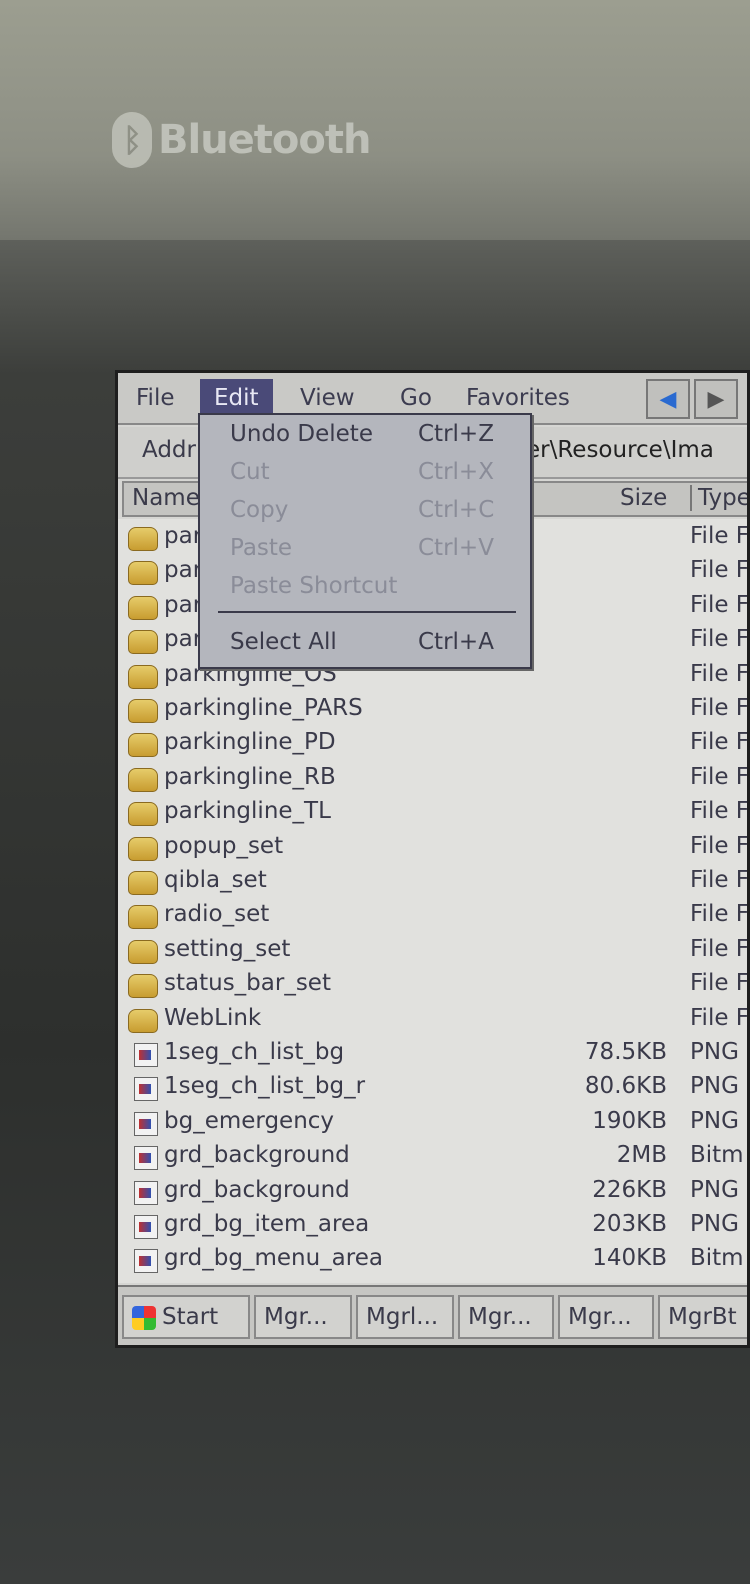  I want to click on menu-item-undo-delete: Undo Delete Ctrl+Z, so click(362, 438).